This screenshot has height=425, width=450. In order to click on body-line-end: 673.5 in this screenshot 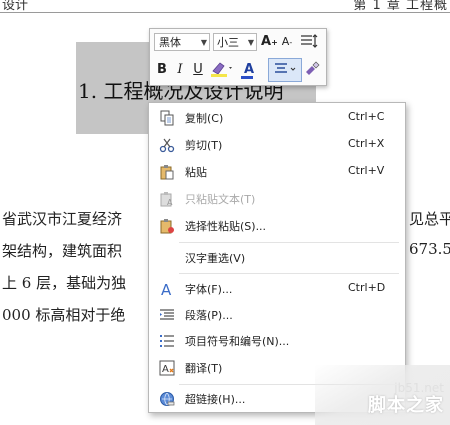, I will do `click(429, 249)`.